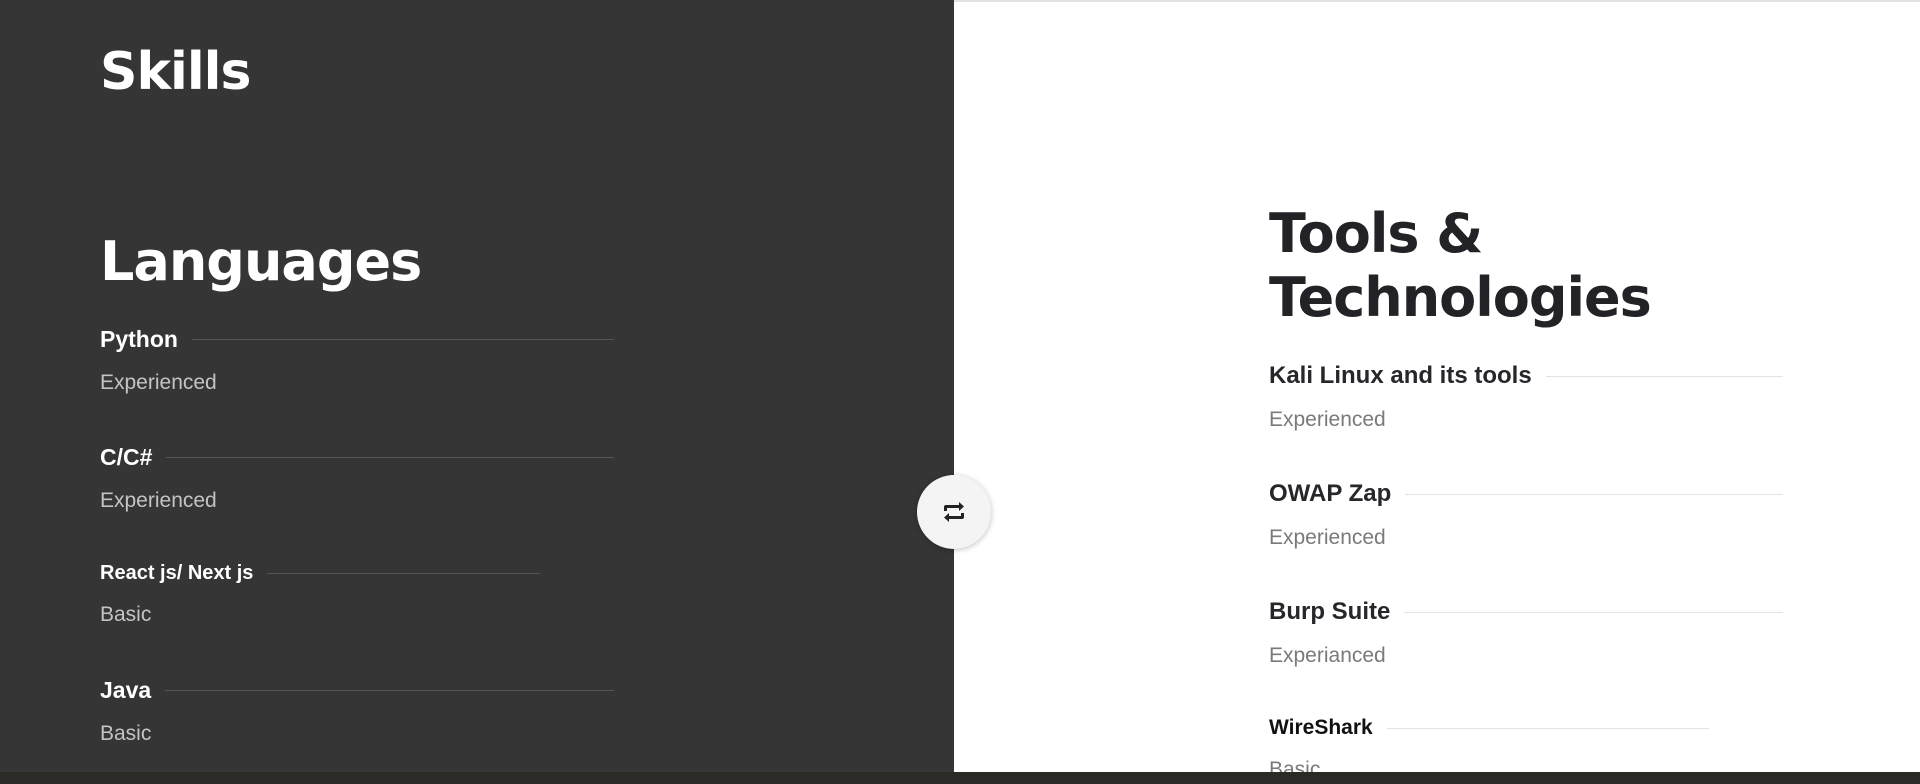 The height and width of the screenshot is (784, 1920). I want to click on skill-header: Kali Linux and its tools, so click(1526, 376).